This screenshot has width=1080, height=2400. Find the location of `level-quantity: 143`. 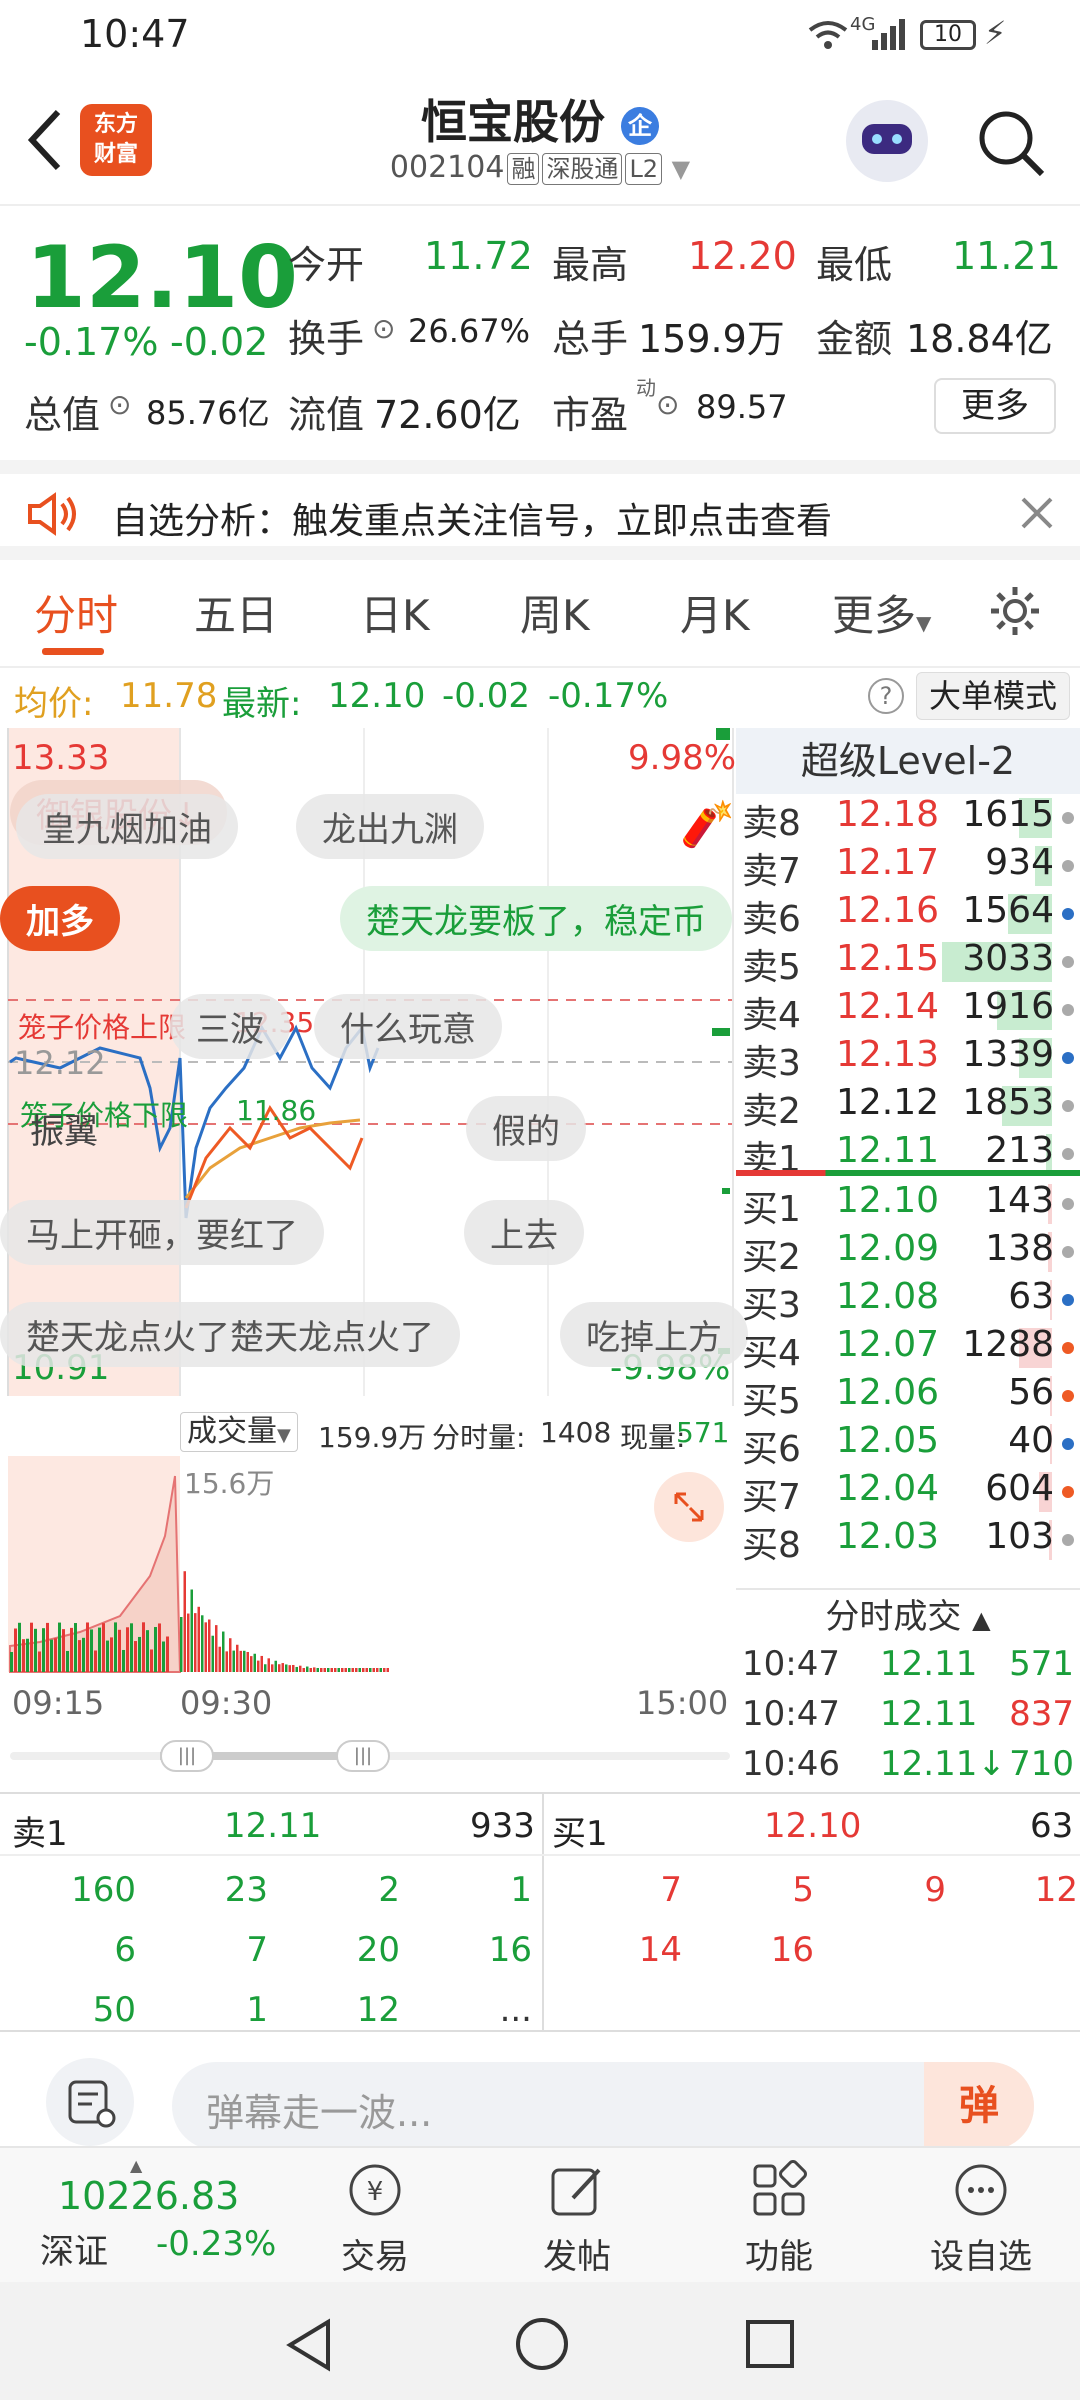

level-quantity: 143 is located at coordinates (1019, 1200).